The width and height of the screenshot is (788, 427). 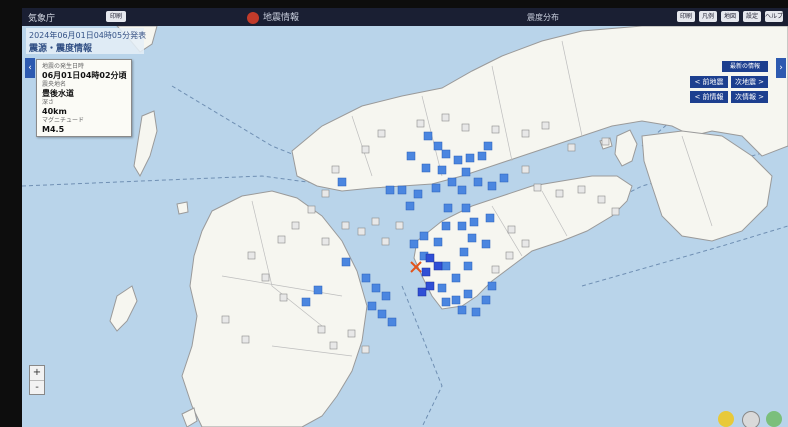 I want to click on zoom-in-button: +, so click(x=37, y=373).